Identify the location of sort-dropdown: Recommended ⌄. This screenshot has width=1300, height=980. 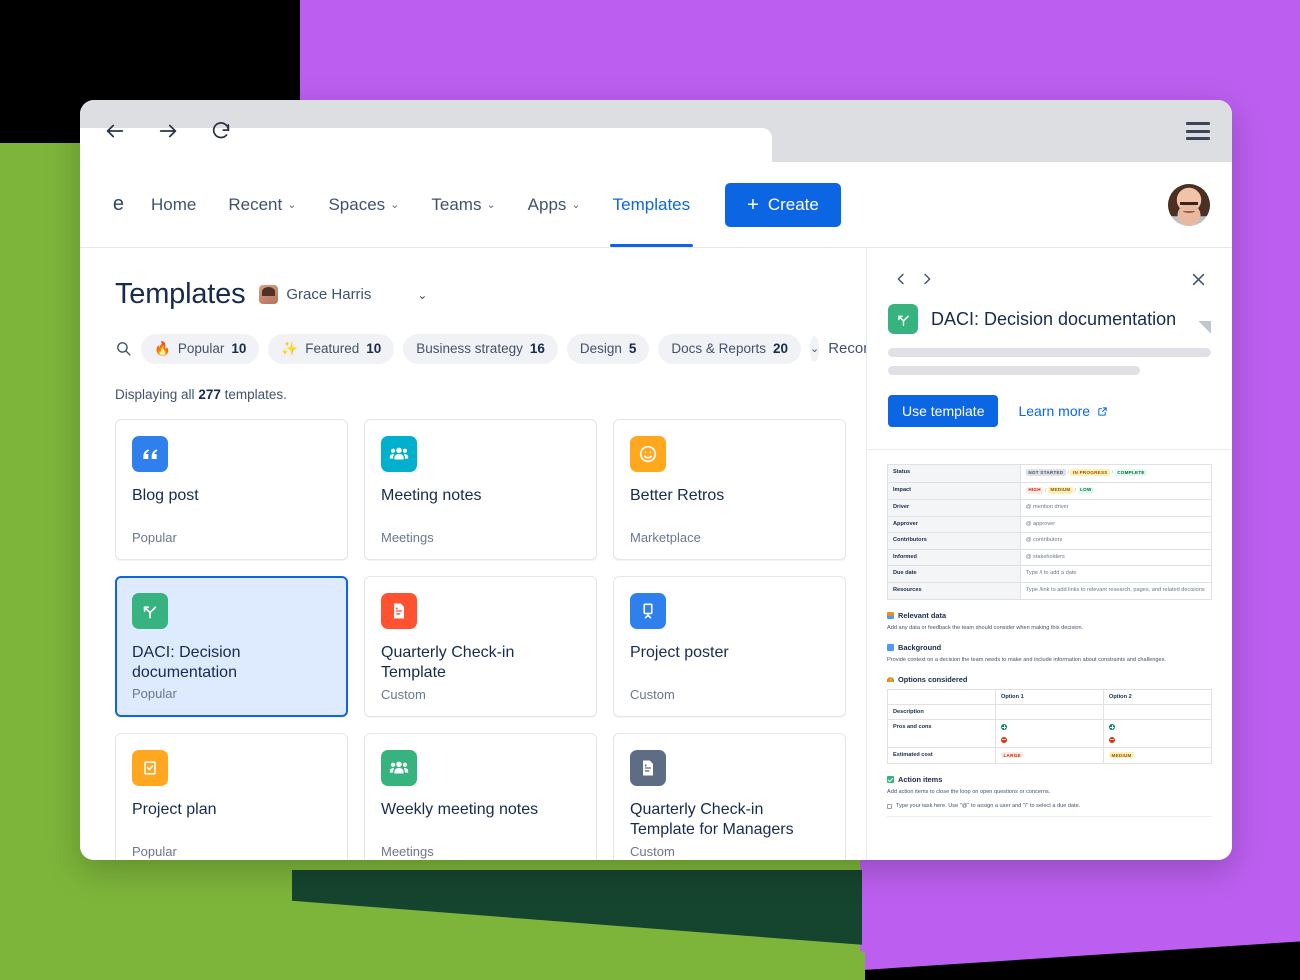
(847, 348).